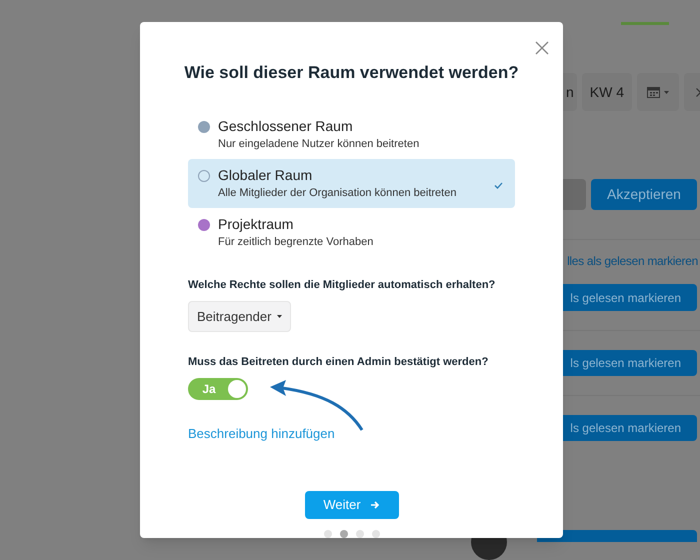 The height and width of the screenshot is (560, 700). What do you see at coordinates (319, 144) in the screenshot?
I see `room-type-description: Nur eingeladene Nutzer können beitreten` at bounding box center [319, 144].